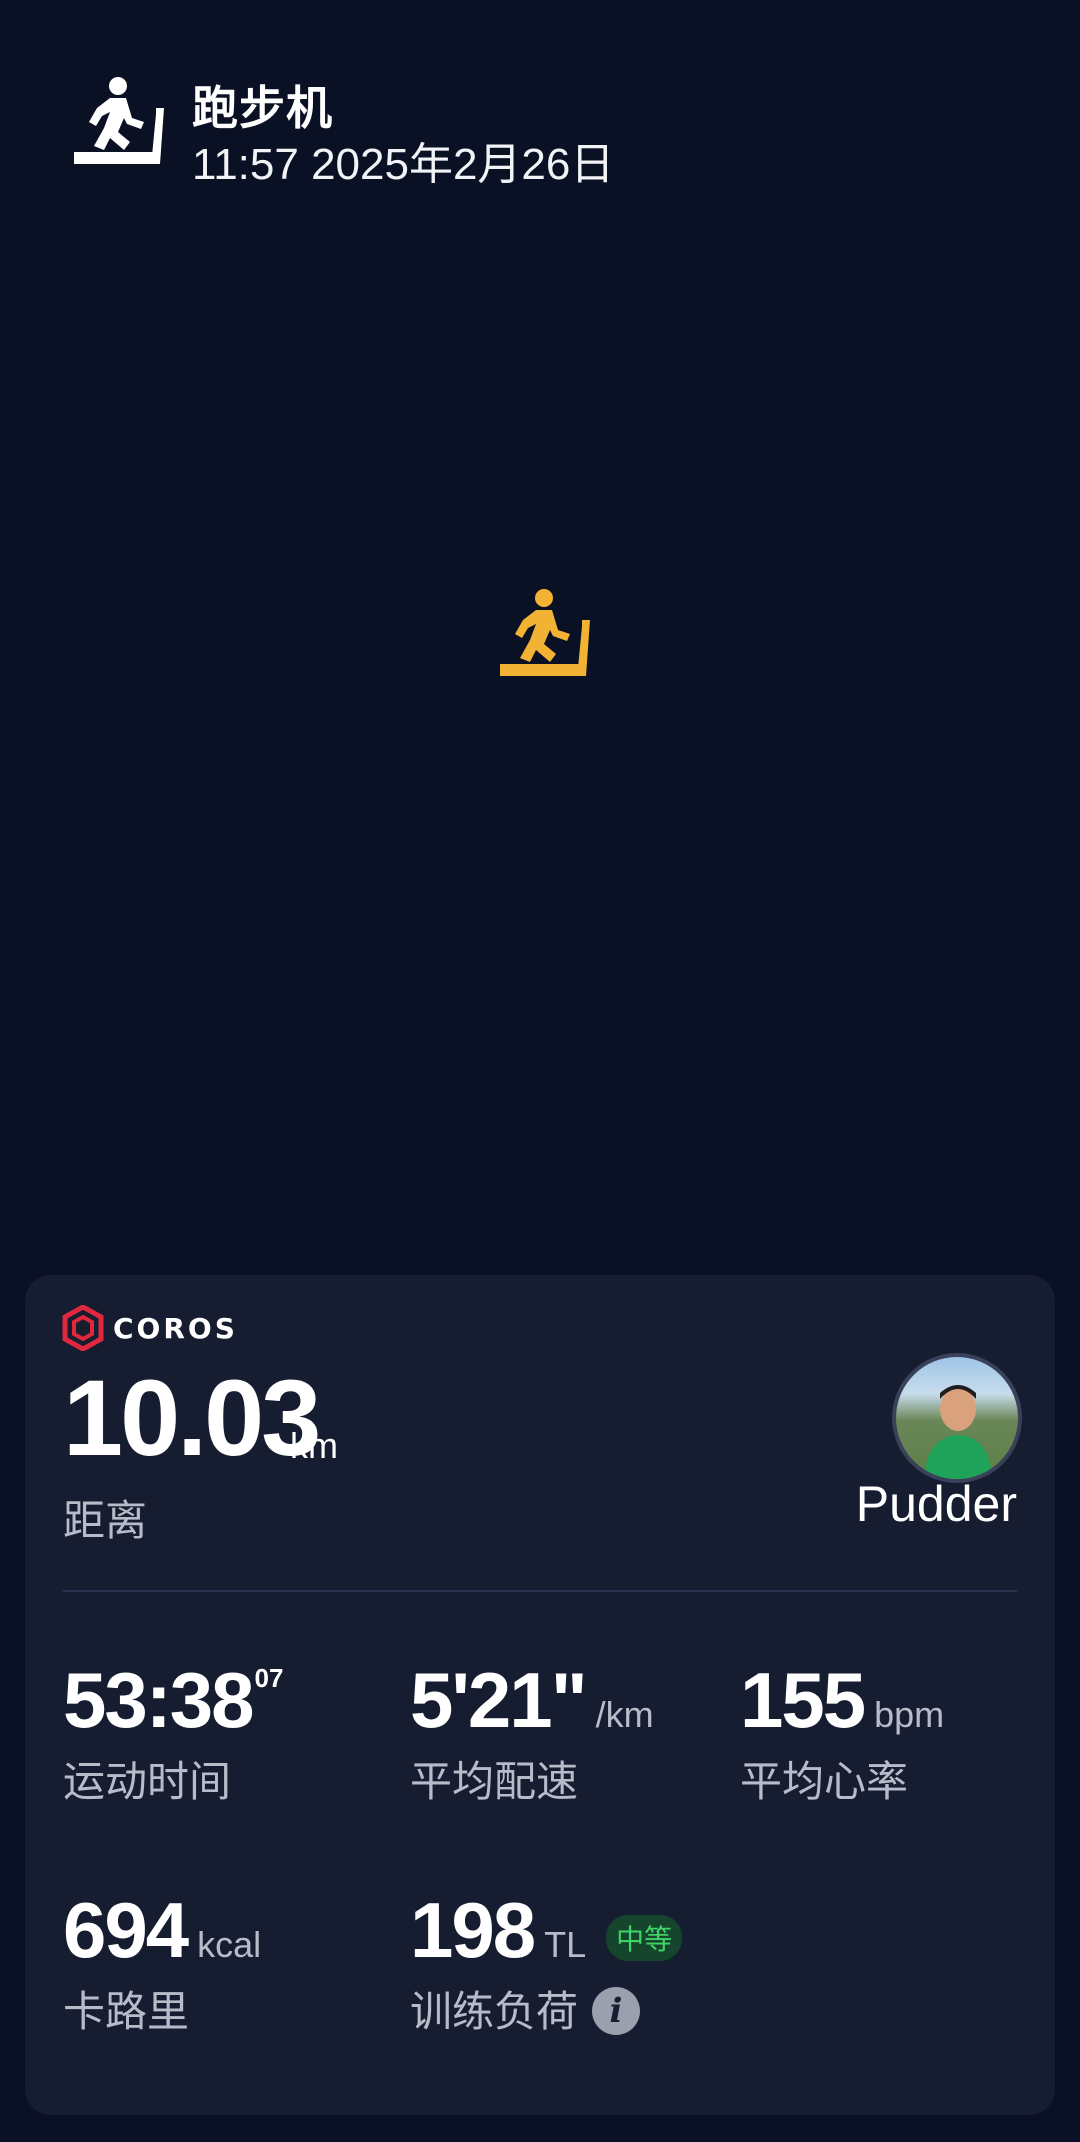  I want to click on stat-heart-rate: 155 bpm 平均心率, so click(842, 1732).